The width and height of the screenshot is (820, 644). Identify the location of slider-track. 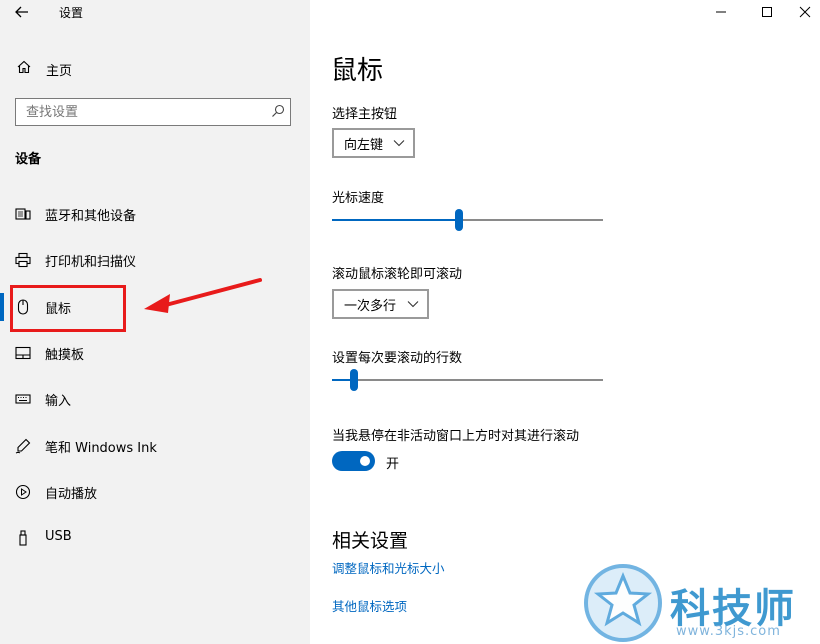
(467, 380).